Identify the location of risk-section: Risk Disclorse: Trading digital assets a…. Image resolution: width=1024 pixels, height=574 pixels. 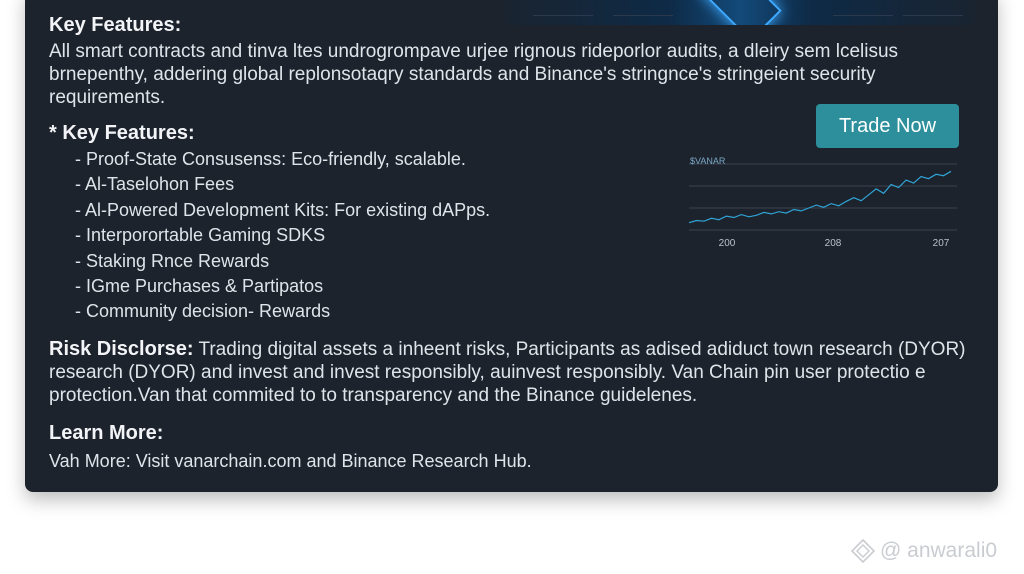
(519, 372).